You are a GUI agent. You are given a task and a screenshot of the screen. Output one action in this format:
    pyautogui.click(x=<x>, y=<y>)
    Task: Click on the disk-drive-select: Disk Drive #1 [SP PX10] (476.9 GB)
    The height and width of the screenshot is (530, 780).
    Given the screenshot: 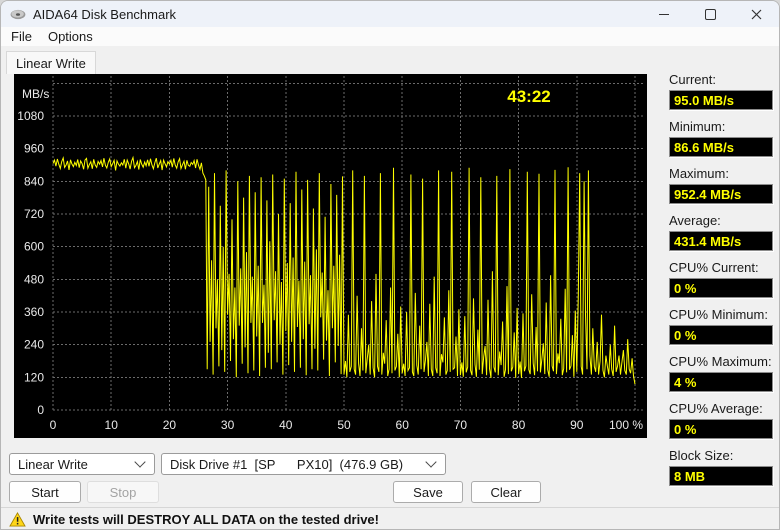 What is the action you would take?
    pyautogui.click(x=303, y=464)
    